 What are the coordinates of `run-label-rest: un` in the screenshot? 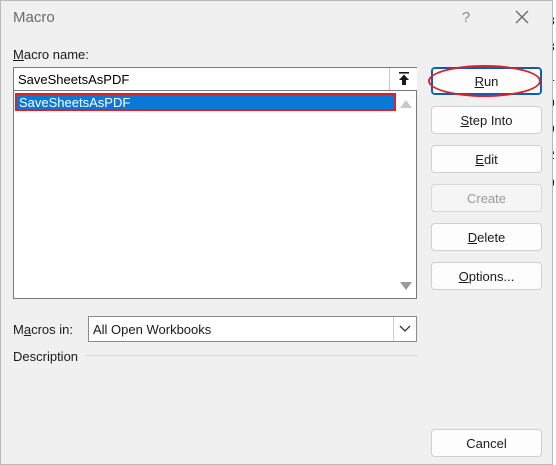 It's located at (491, 81).